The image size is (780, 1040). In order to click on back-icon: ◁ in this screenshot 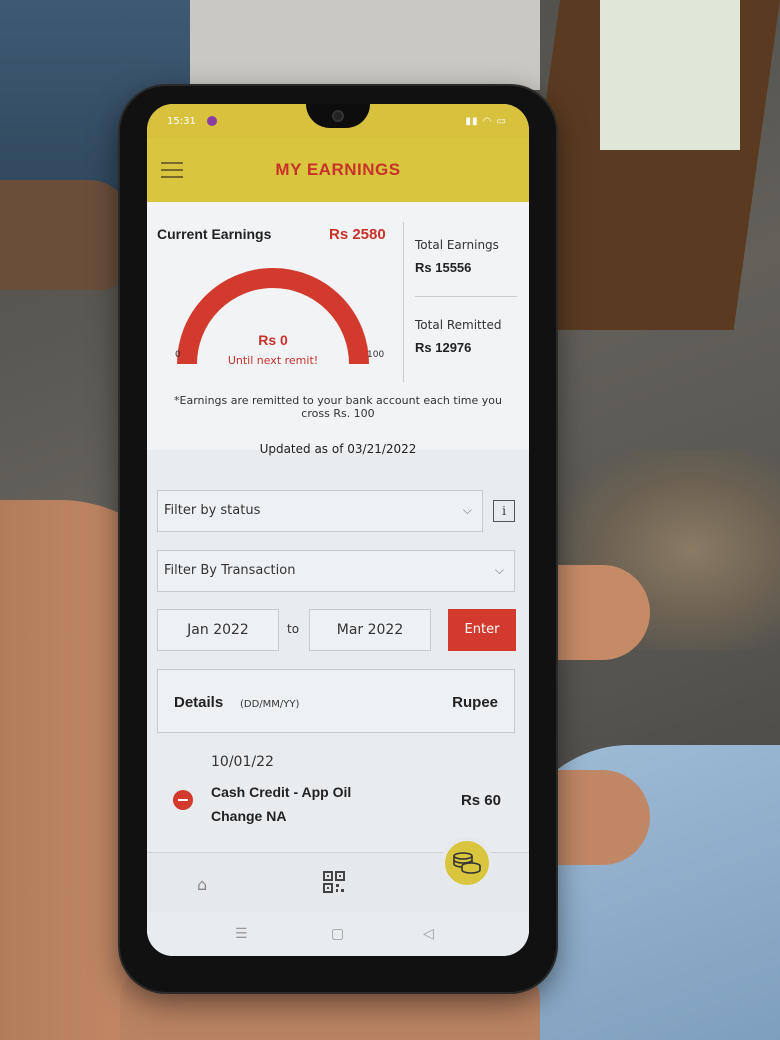, I will do `click(428, 934)`.